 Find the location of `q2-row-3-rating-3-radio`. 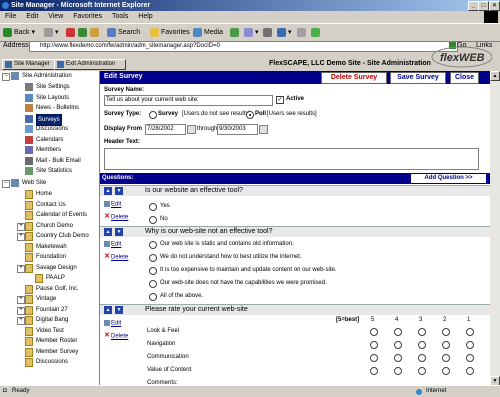

q2-row-3-rating-3-radio is located at coordinates (422, 371).